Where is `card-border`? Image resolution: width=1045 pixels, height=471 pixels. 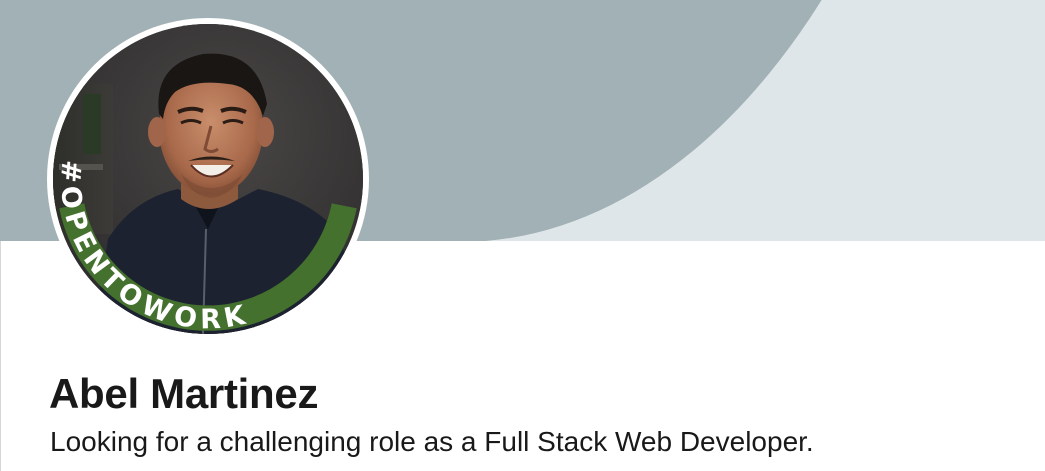
card-border is located at coordinates (0, 356).